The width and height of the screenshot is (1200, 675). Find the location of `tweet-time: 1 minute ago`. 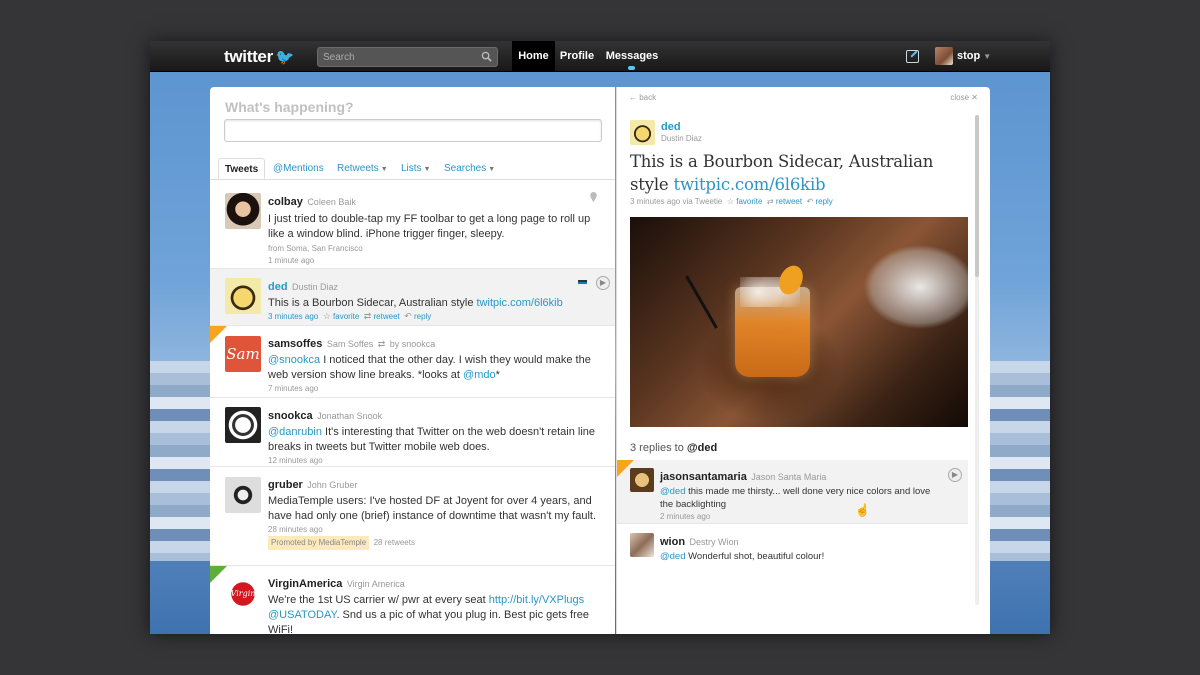

tweet-time: 1 minute ago is located at coordinates (291, 260).